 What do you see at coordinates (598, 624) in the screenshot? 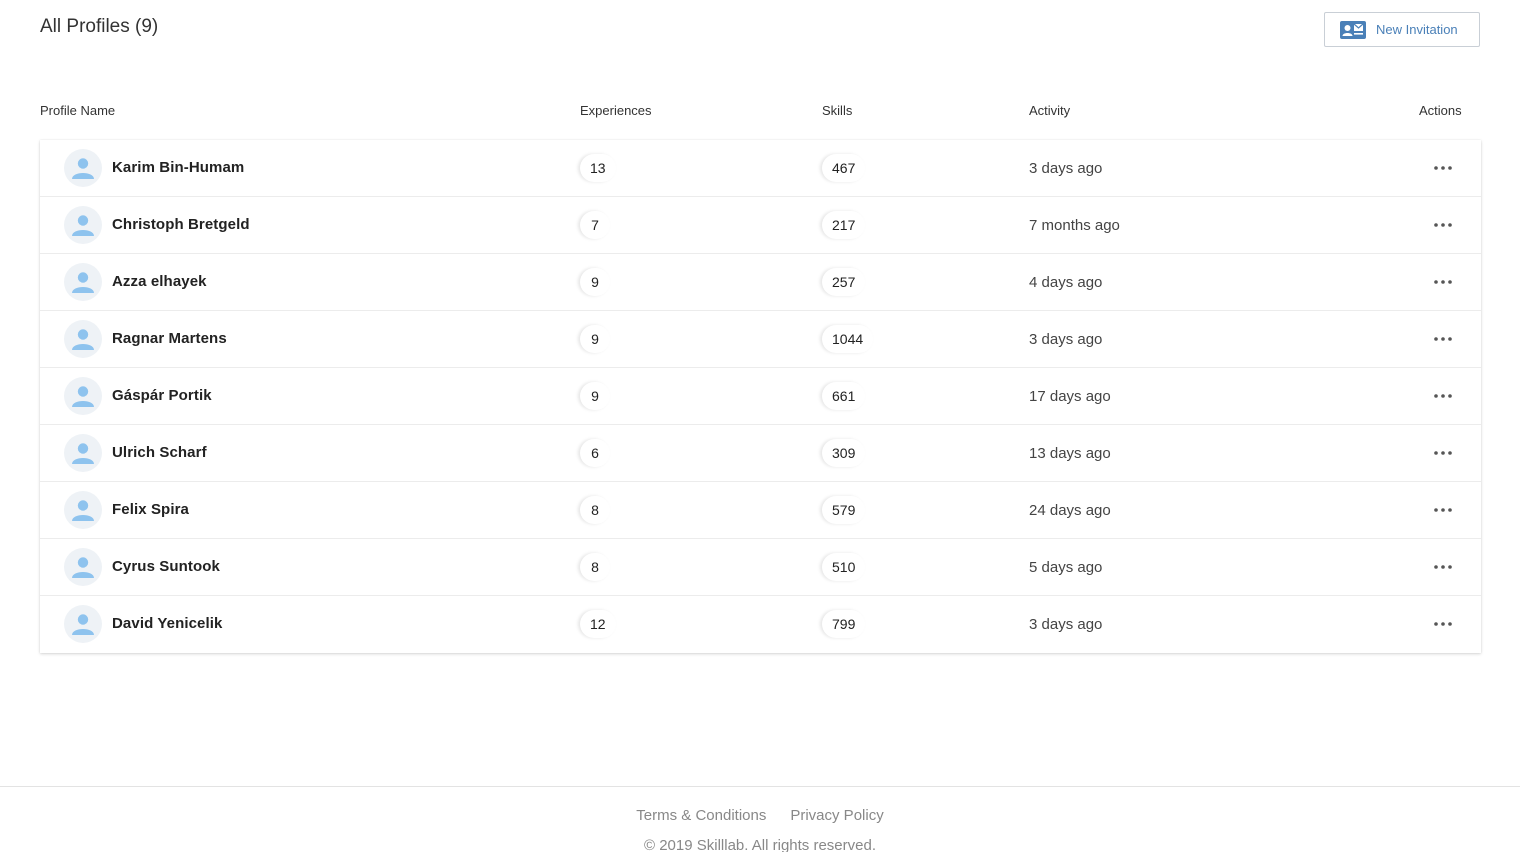
I see `experiences-count: 12` at bounding box center [598, 624].